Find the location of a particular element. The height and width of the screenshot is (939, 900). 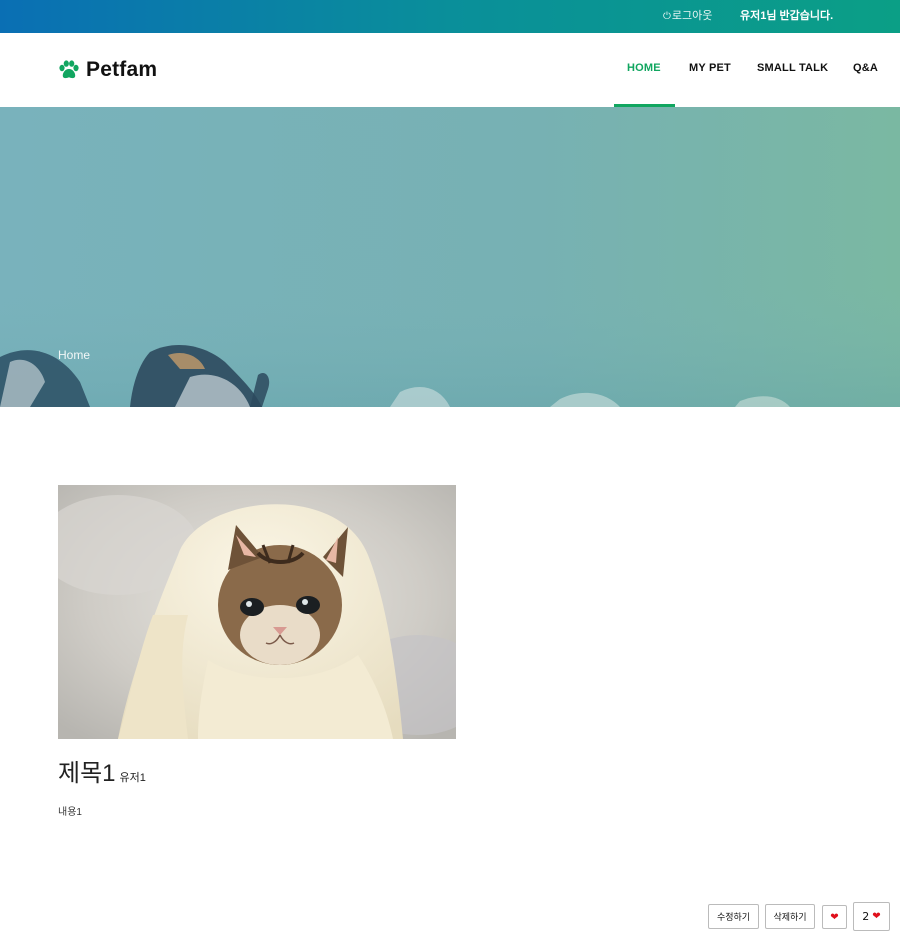

header: Petfam HOME MY PET SMALL TALK Q&A is located at coordinates (450, 70).